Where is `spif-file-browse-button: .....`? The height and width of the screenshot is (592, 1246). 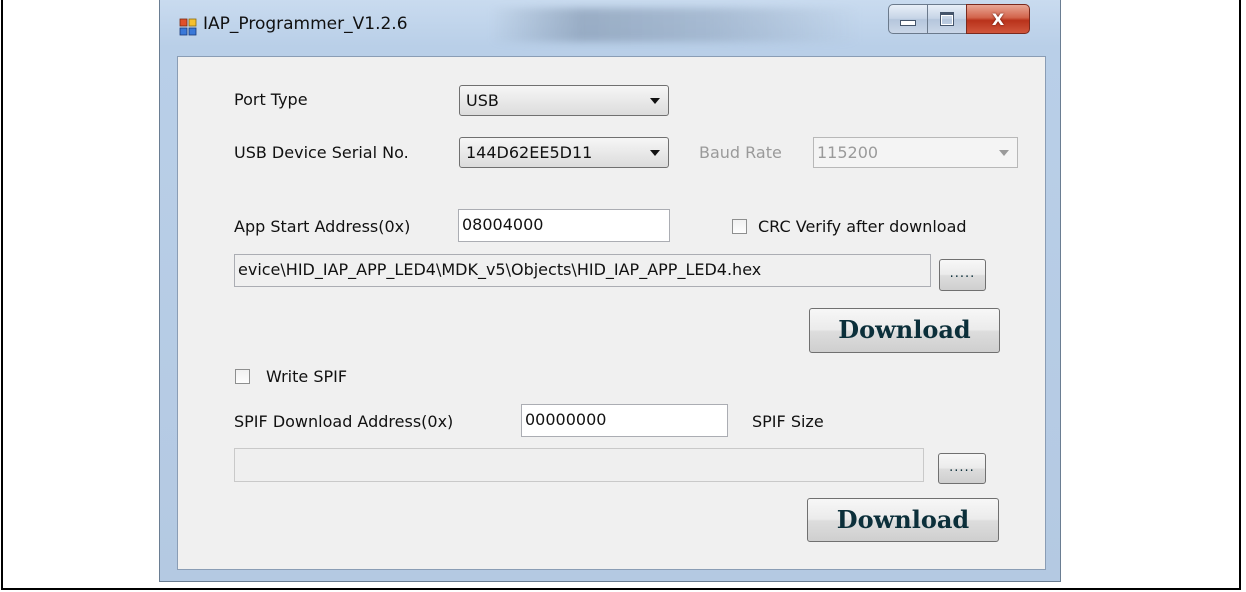 spif-file-browse-button: ..... is located at coordinates (962, 468).